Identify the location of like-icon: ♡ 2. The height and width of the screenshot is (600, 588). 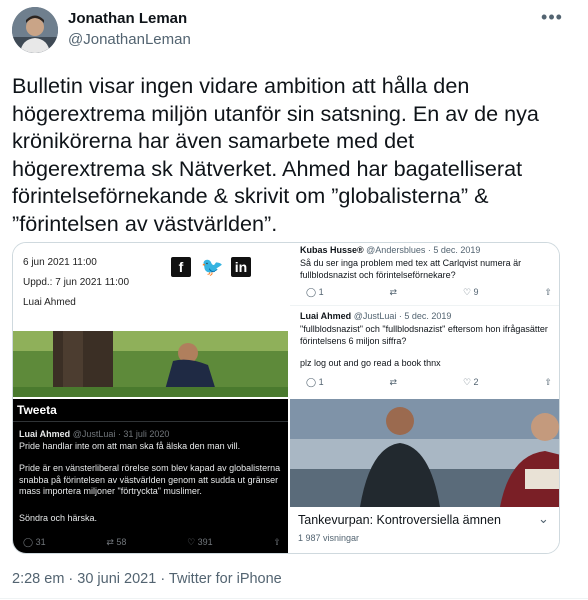
(471, 382).